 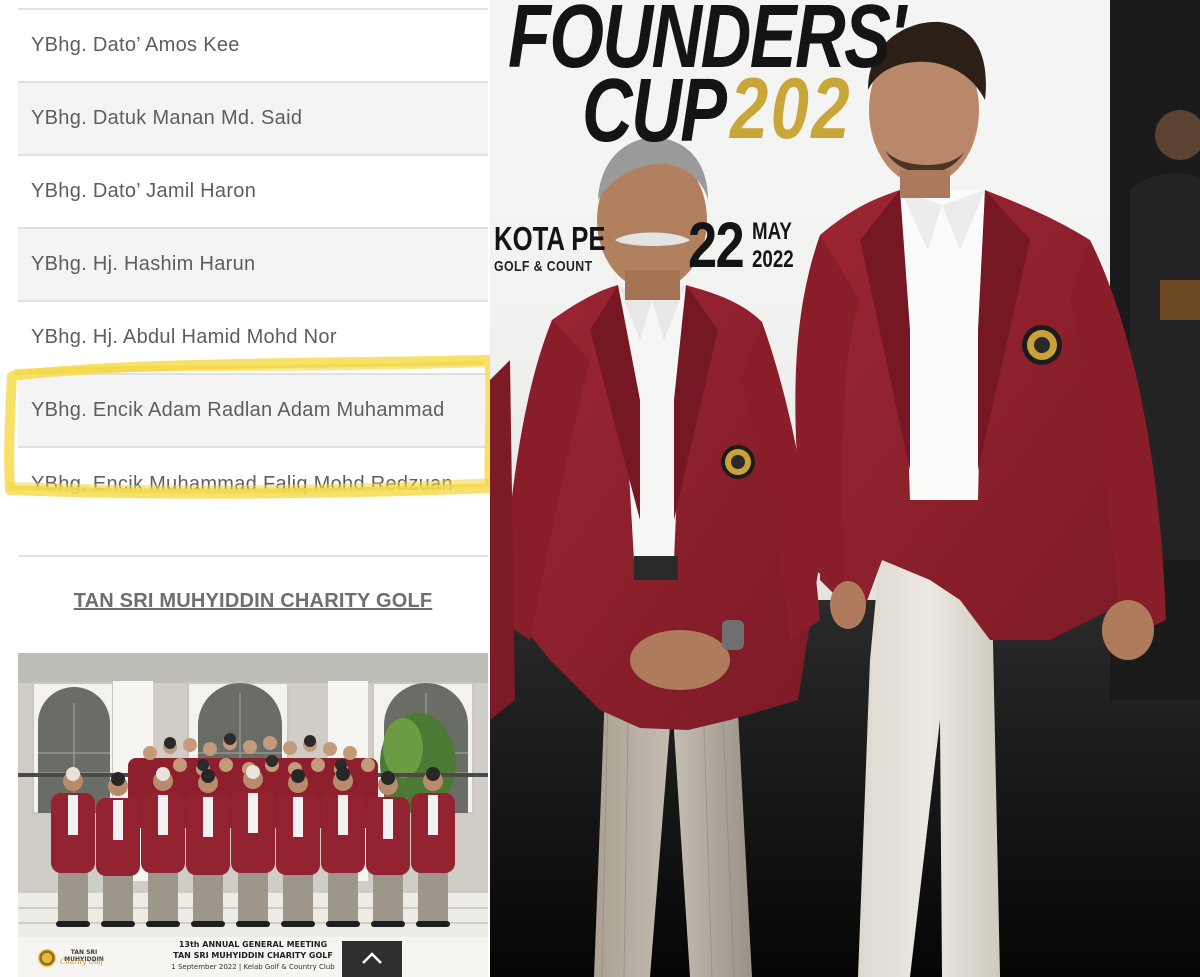 I want to click on logo-emblem-icon, so click(x=47, y=958).